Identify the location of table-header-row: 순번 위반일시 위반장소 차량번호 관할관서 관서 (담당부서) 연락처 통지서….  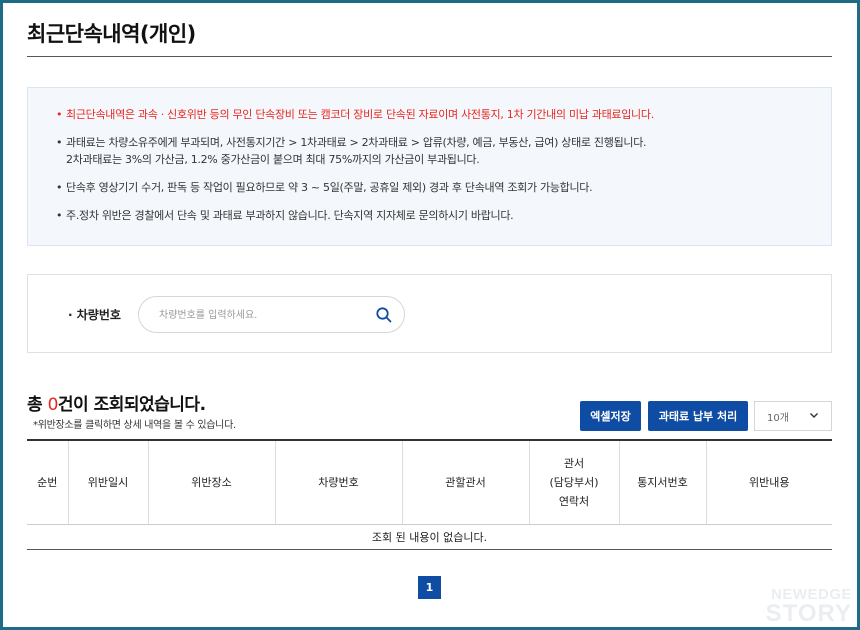
(429, 482).